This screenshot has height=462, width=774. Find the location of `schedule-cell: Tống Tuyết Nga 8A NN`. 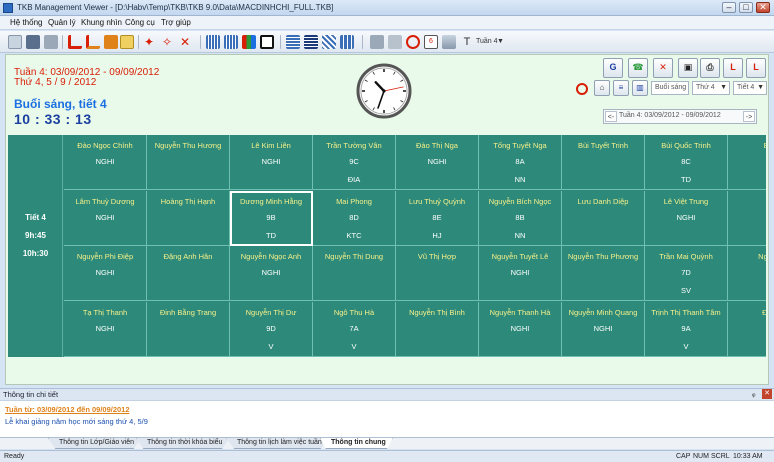

schedule-cell: Tống Tuyết Nga 8A NN is located at coordinates (520, 162).